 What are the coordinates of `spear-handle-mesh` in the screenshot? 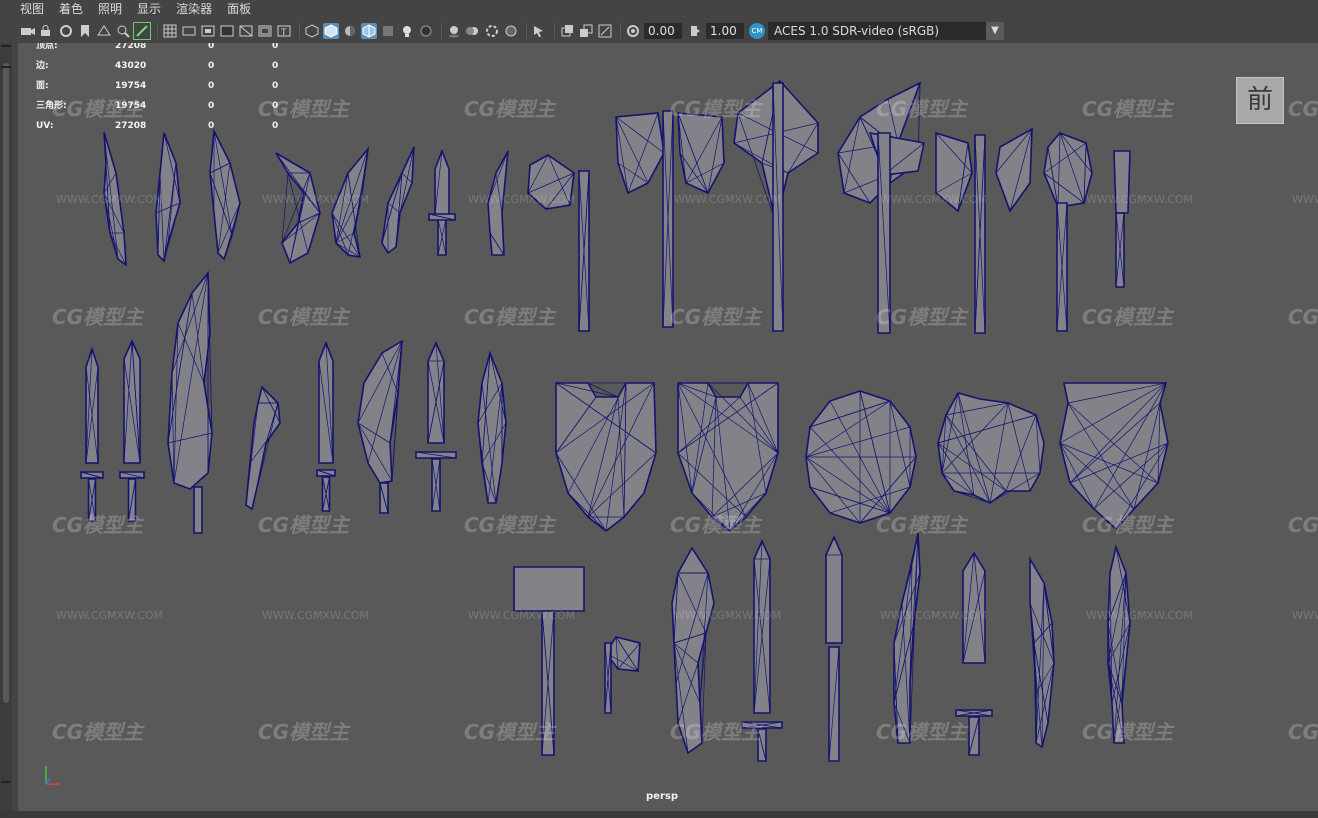 It's located at (834, 704).